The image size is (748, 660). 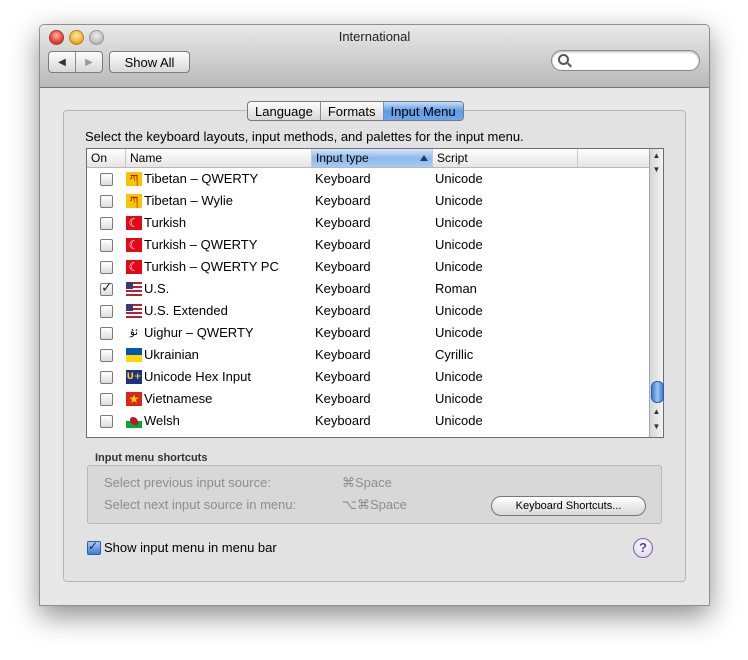 I want to click on row-name: Ukrainian, so click(x=171, y=354).